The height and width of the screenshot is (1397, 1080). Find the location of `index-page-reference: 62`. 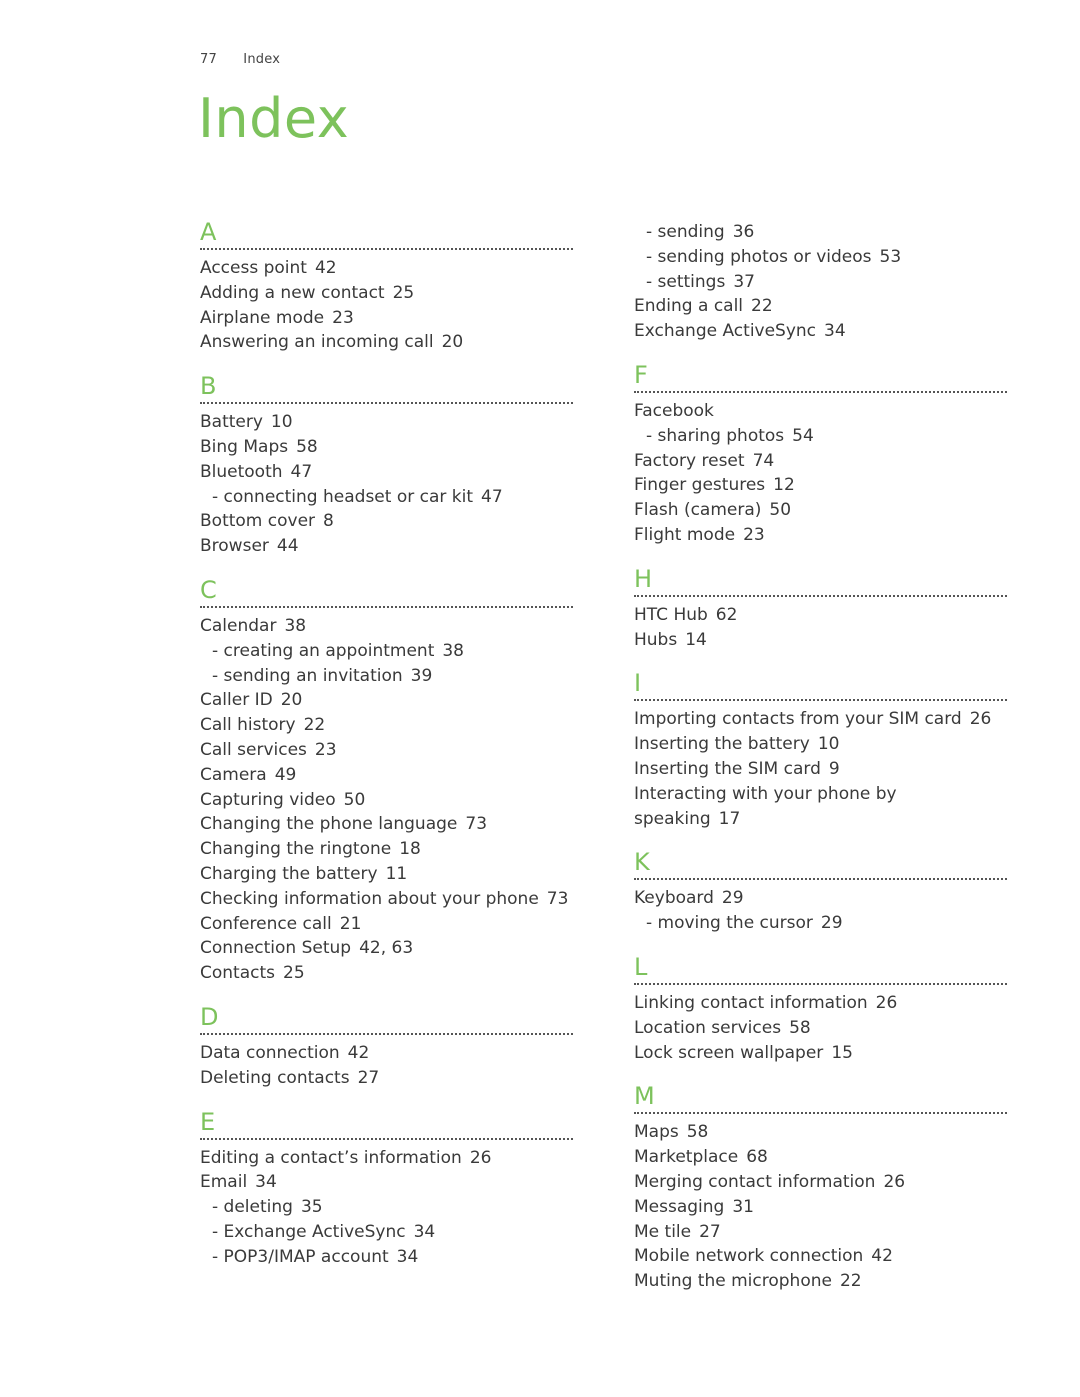

index-page-reference: 62 is located at coordinates (727, 615).